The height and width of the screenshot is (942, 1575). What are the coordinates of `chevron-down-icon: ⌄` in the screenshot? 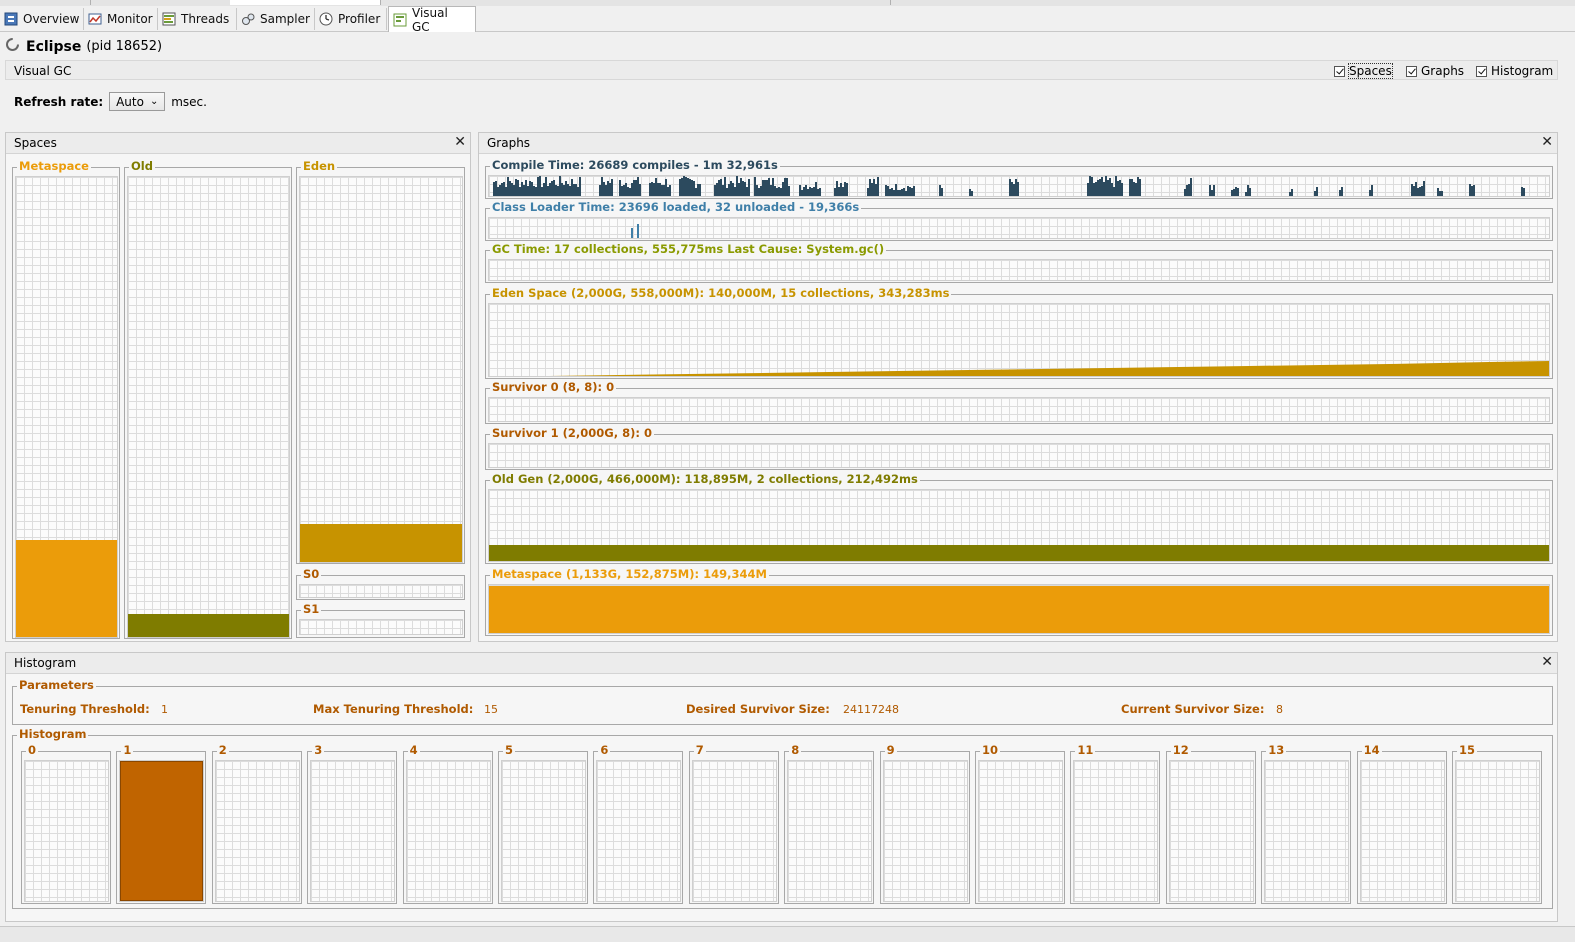 It's located at (154, 101).